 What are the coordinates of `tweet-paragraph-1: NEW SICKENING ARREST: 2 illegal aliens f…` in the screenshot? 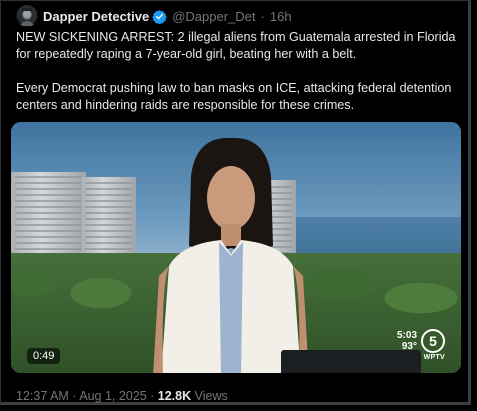 It's located at (236, 45).